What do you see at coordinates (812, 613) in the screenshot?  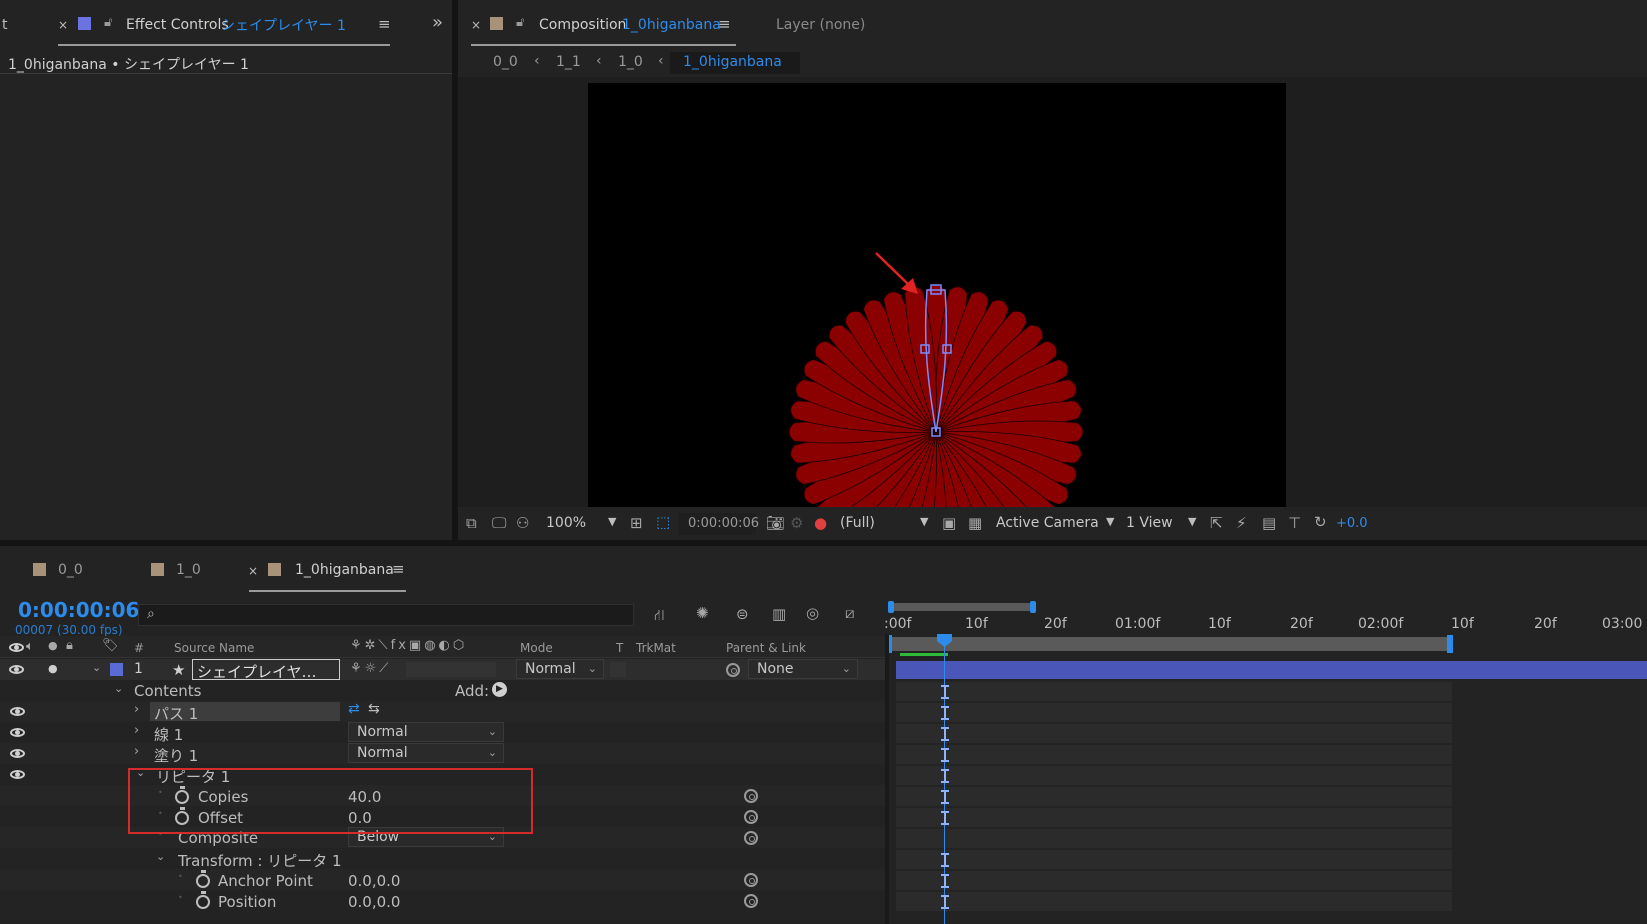 I see `motion-blur-icon: ◎` at bounding box center [812, 613].